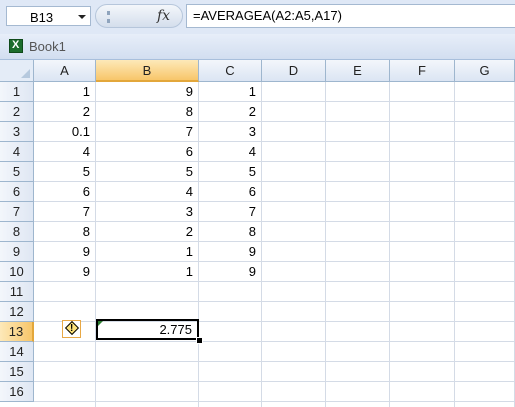 The height and width of the screenshot is (407, 515). What do you see at coordinates (16, 46) in the screenshot?
I see `excel-workbook-icon: X` at bounding box center [16, 46].